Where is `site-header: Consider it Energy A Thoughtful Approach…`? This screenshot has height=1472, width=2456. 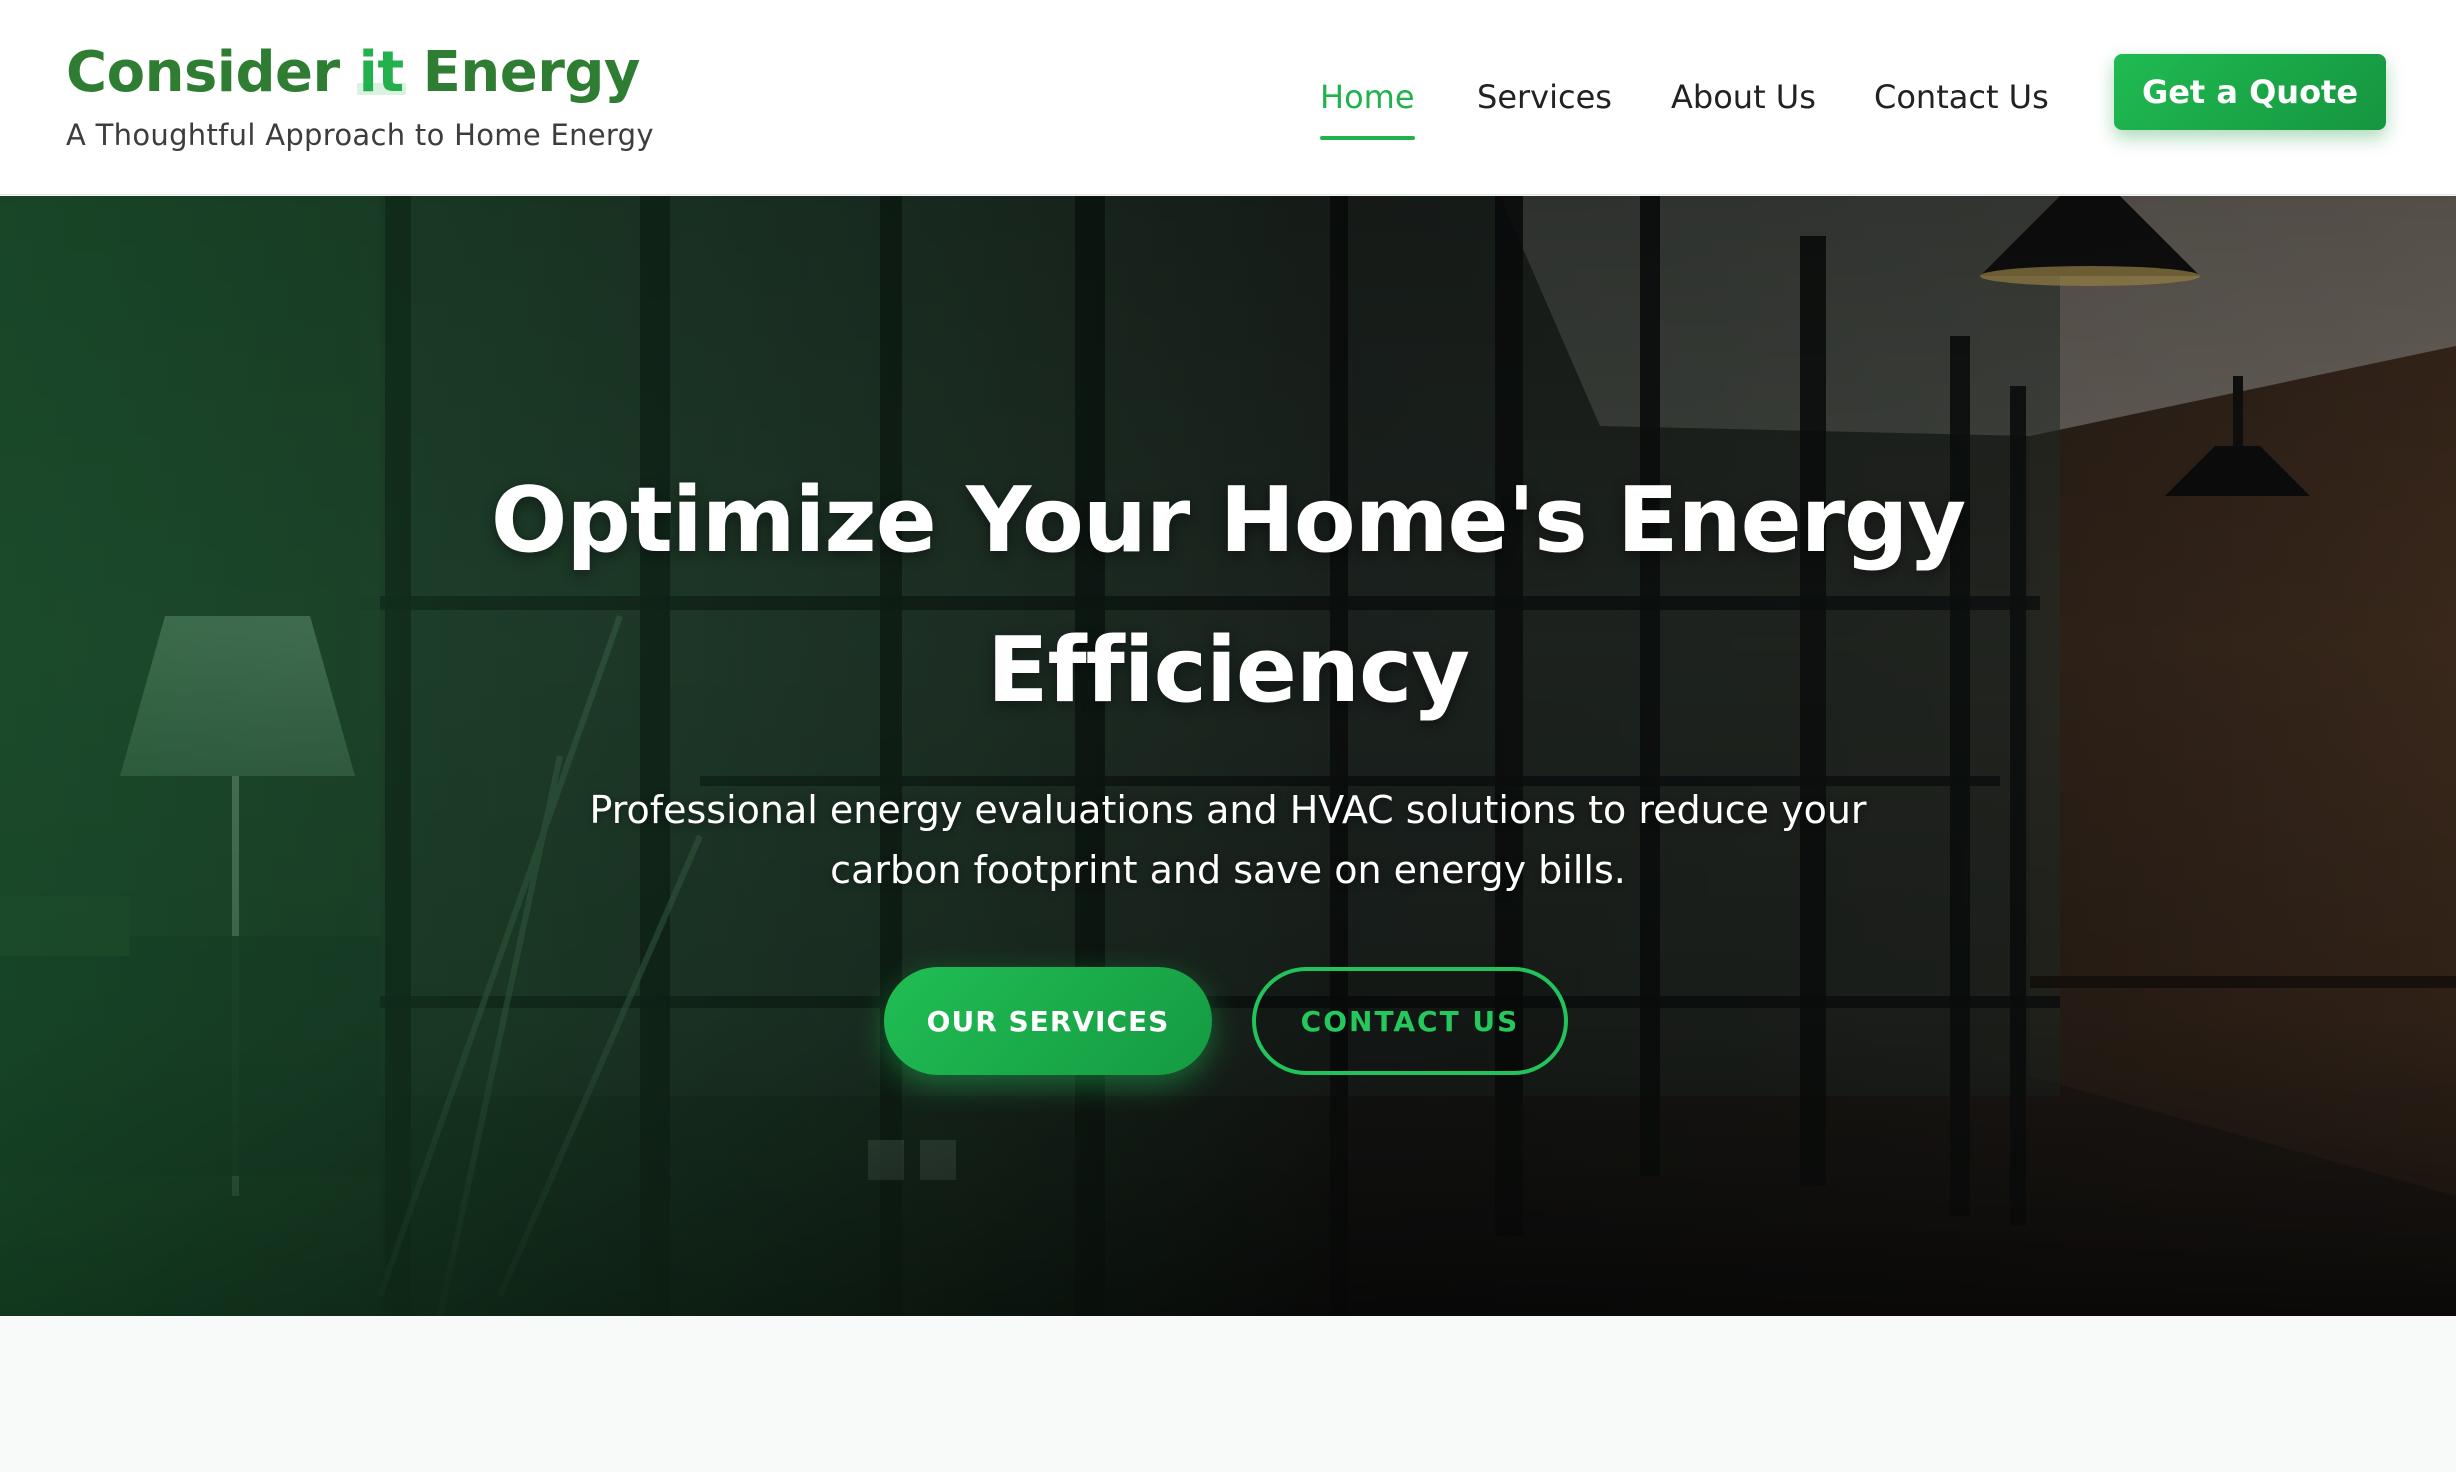
site-header: Consider it Energy A Thoughtful Approach… is located at coordinates (1228, 97).